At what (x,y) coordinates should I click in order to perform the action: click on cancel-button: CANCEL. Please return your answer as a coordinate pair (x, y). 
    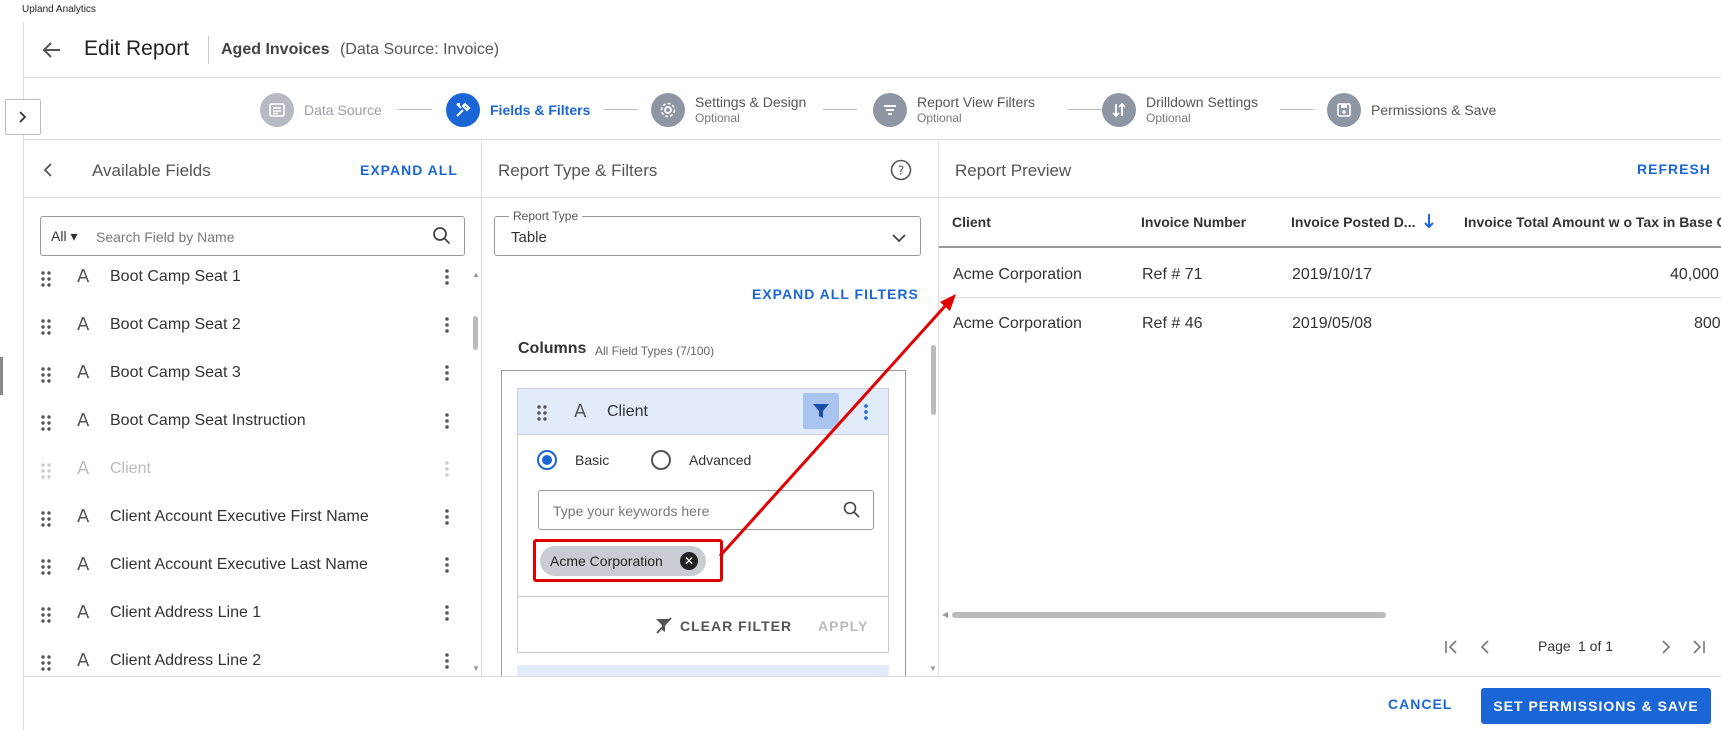
    Looking at the image, I should click on (1420, 704).